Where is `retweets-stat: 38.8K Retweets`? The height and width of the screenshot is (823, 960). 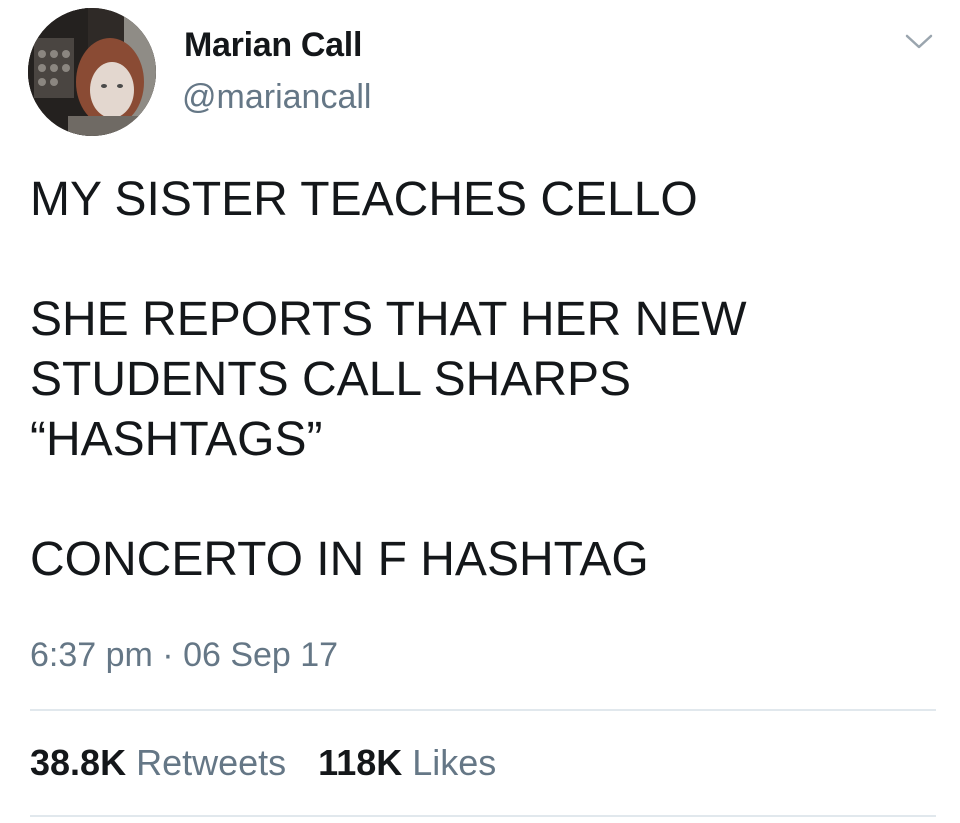 retweets-stat: 38.8K Retweets is located at coordinates (158, 763).